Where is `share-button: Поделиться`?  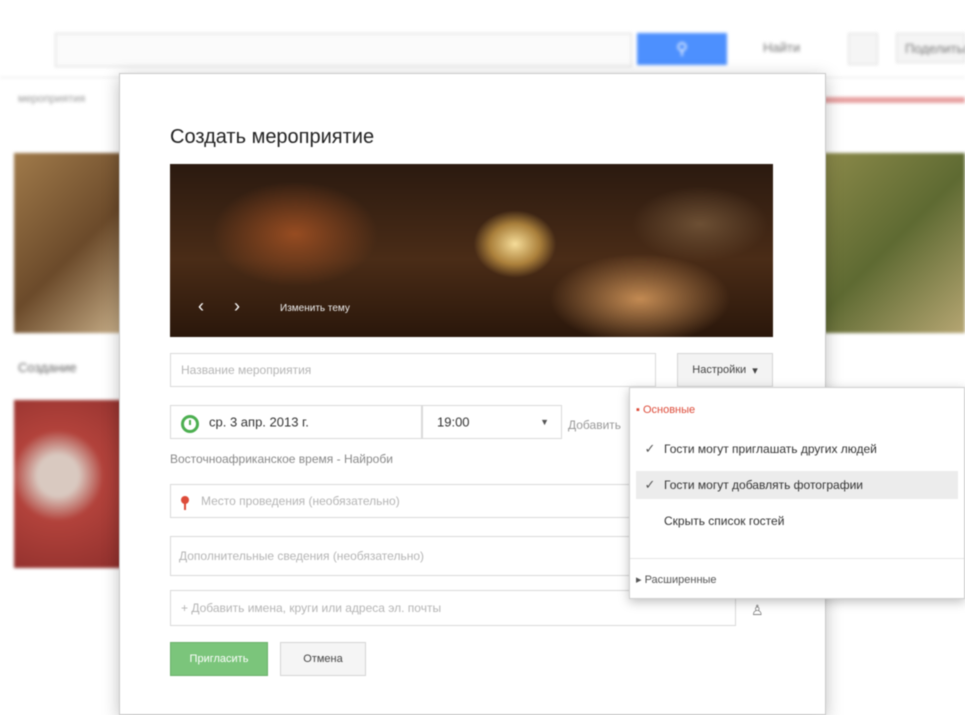 share-button: Поделиться is located at coordinates (930, 48).